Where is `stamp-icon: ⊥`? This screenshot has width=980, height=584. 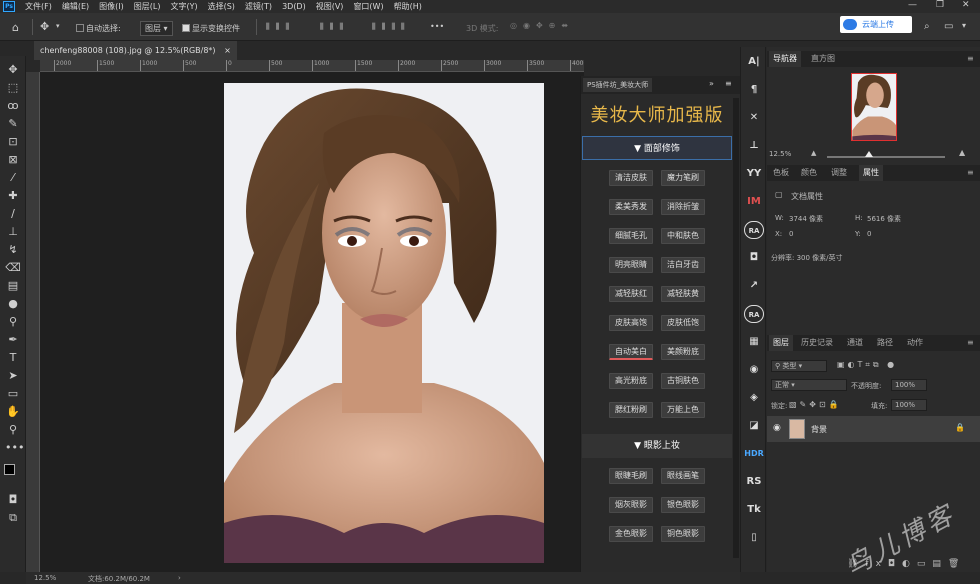 stamp-icon: ⊥ is located at coordinates (754, 146).